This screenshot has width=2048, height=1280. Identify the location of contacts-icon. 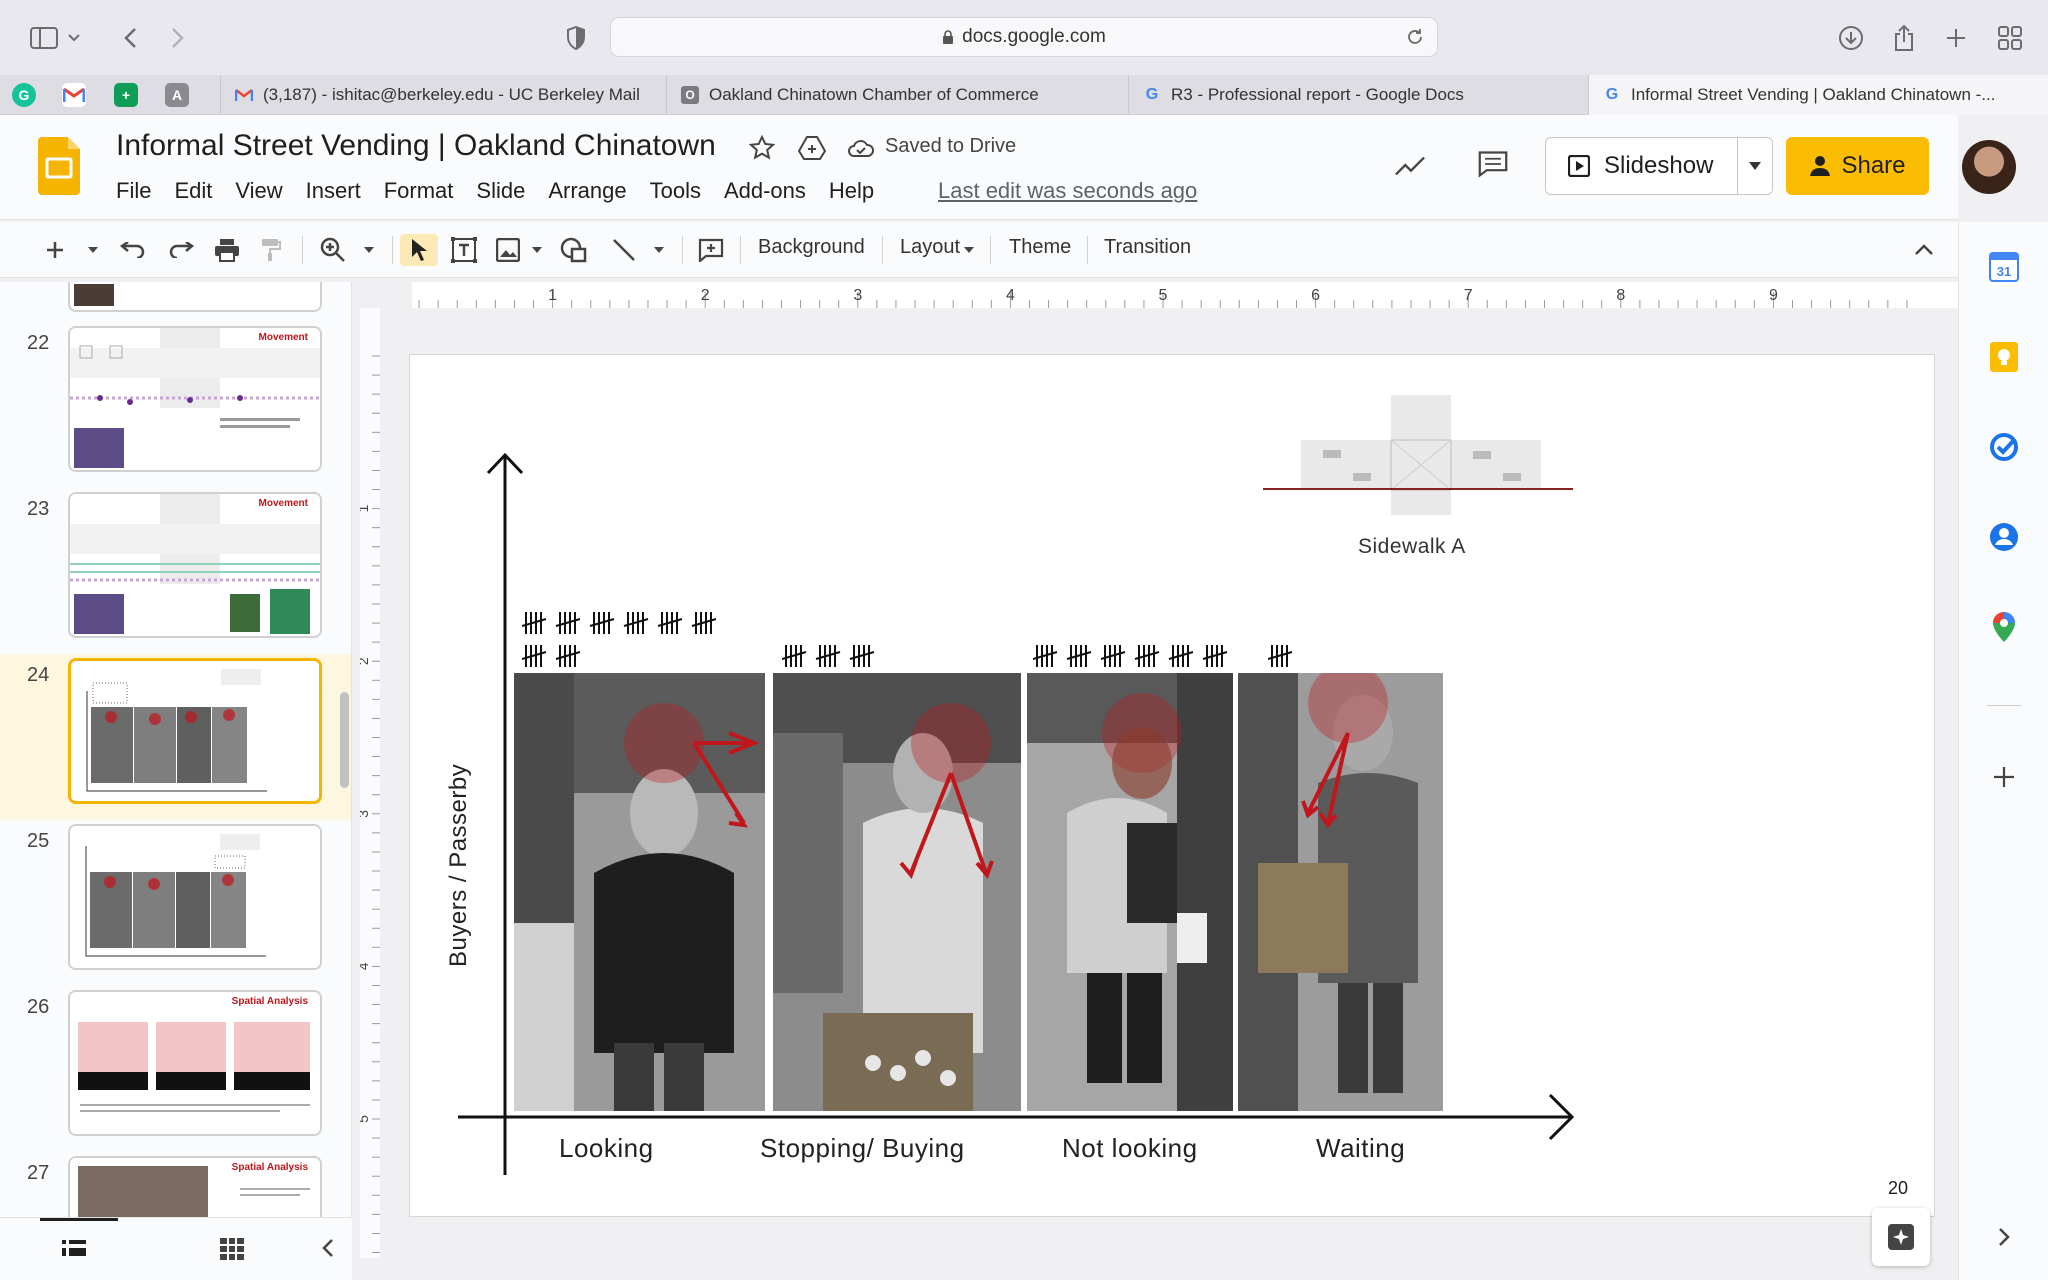
(2004, 537).